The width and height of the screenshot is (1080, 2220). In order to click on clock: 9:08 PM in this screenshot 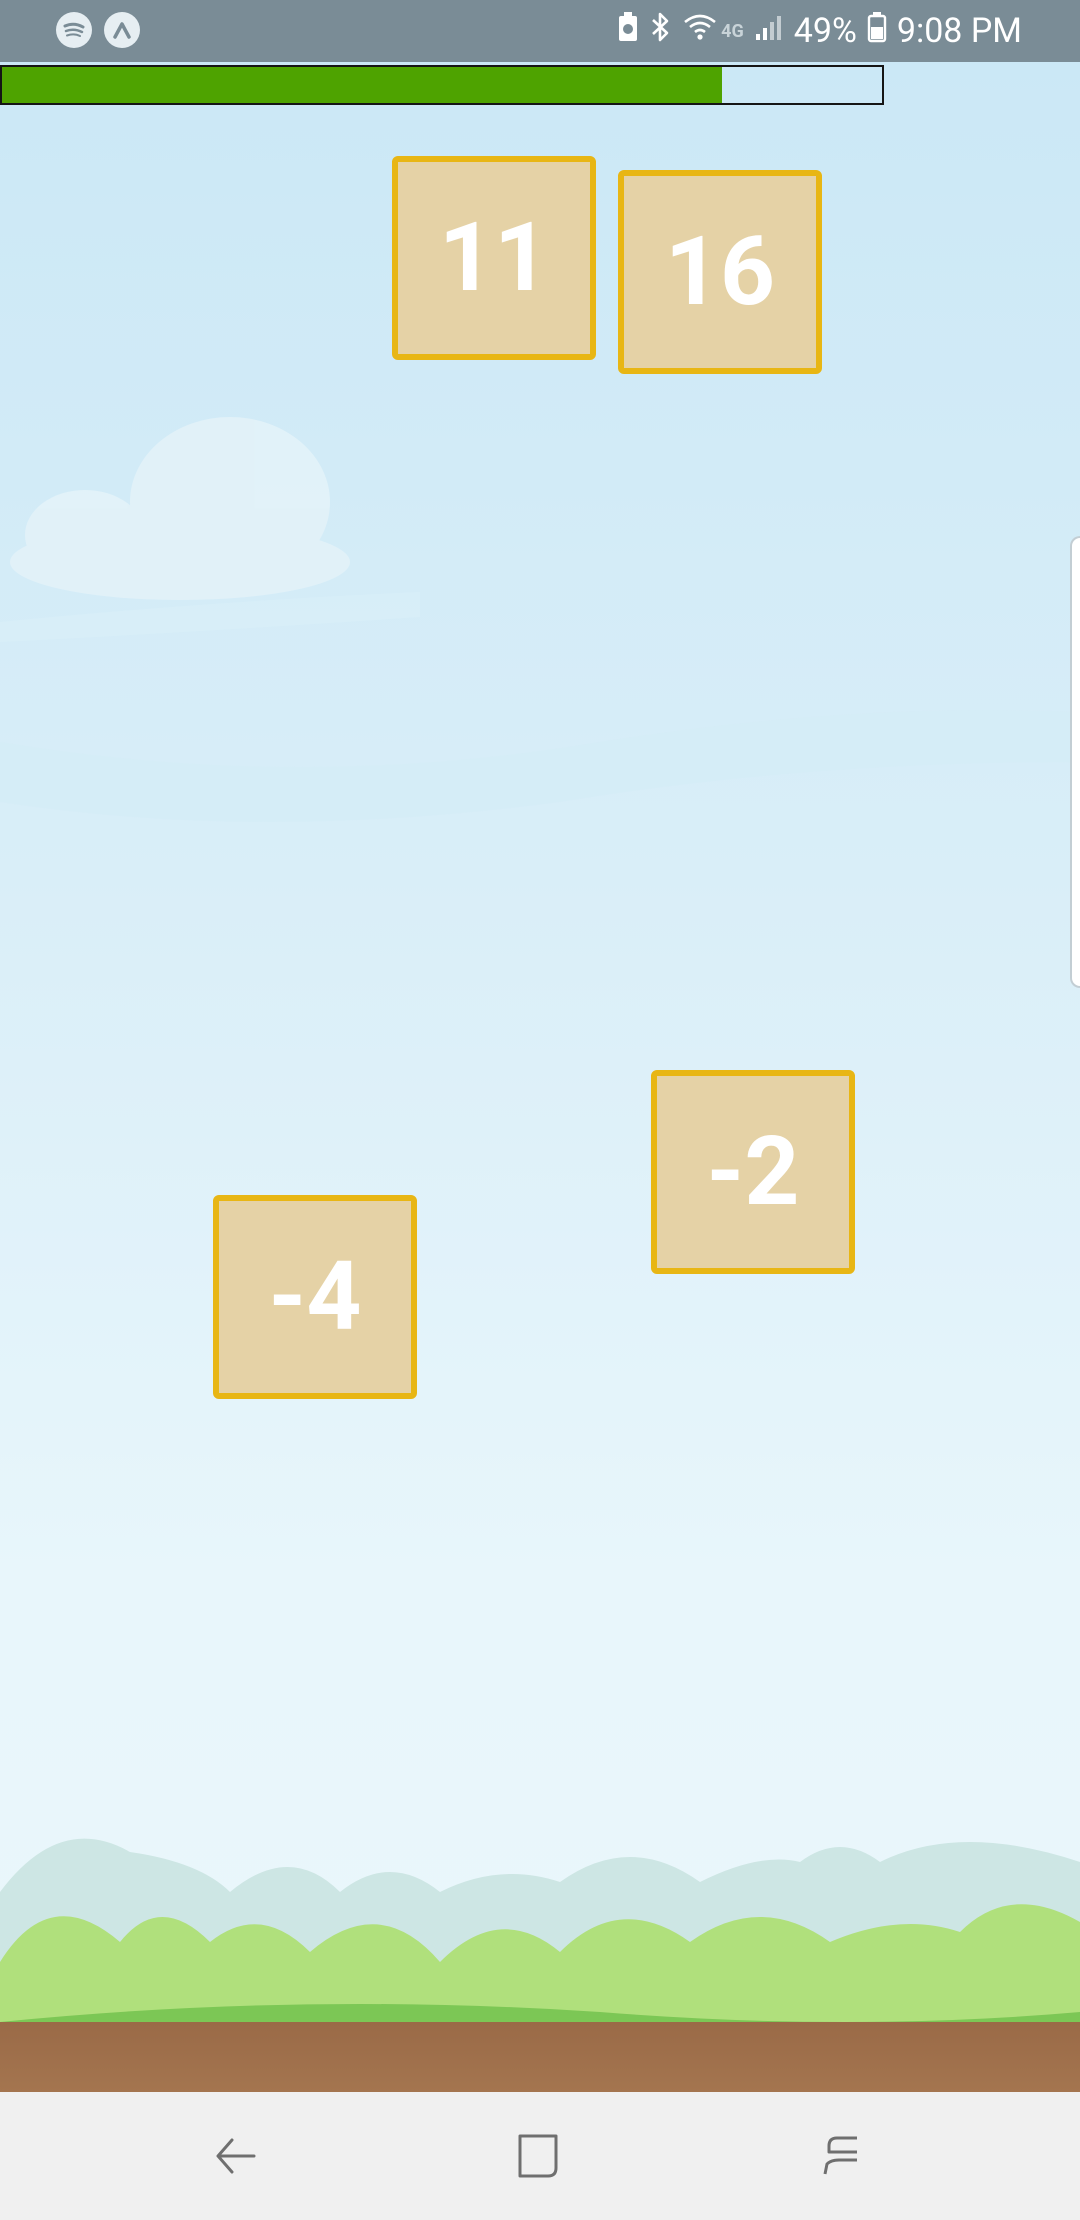, I will do `click(959, 31)`.